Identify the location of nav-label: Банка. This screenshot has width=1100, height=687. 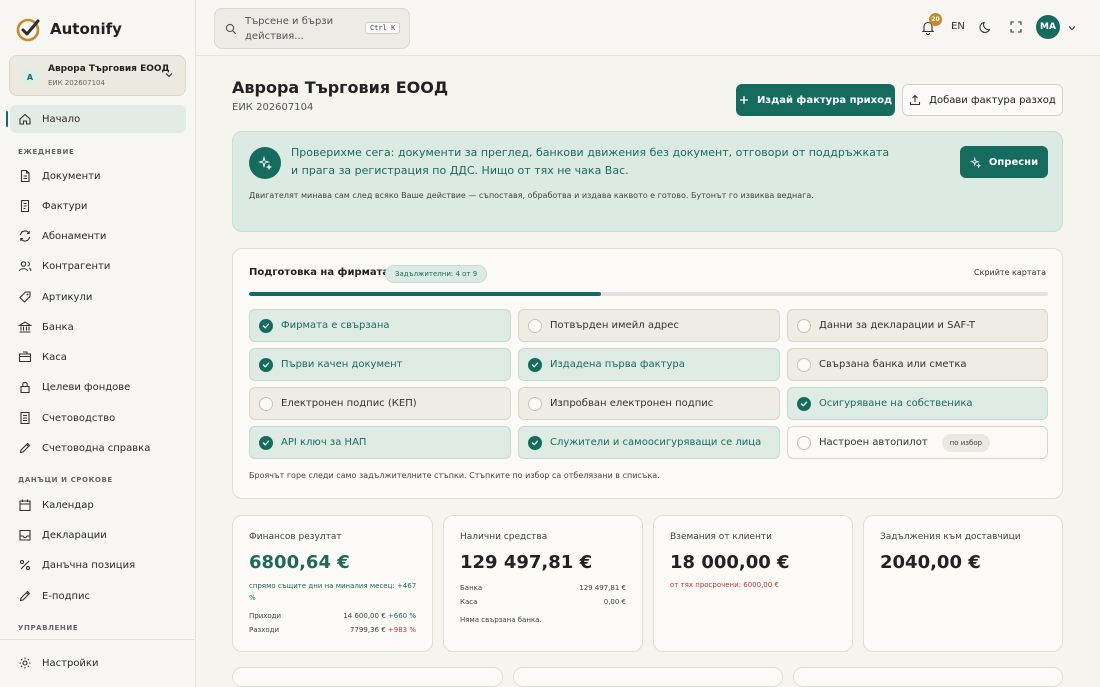
(58, 327).